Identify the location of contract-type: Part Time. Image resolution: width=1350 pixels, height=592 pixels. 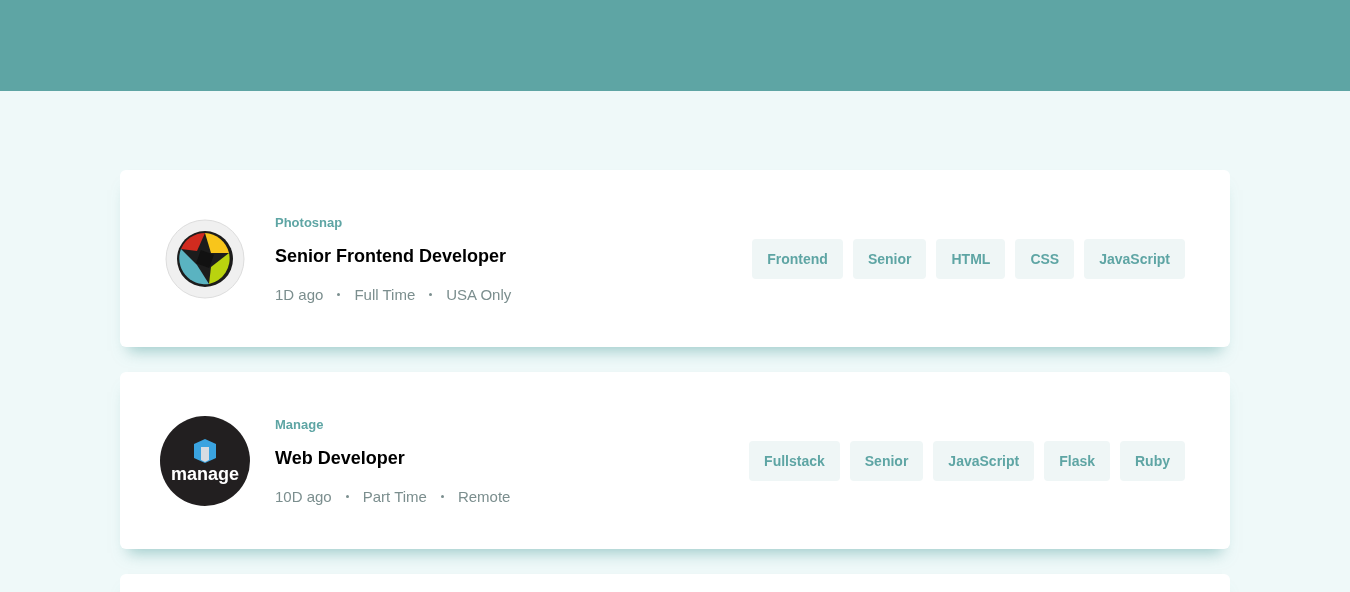
(394, 496).